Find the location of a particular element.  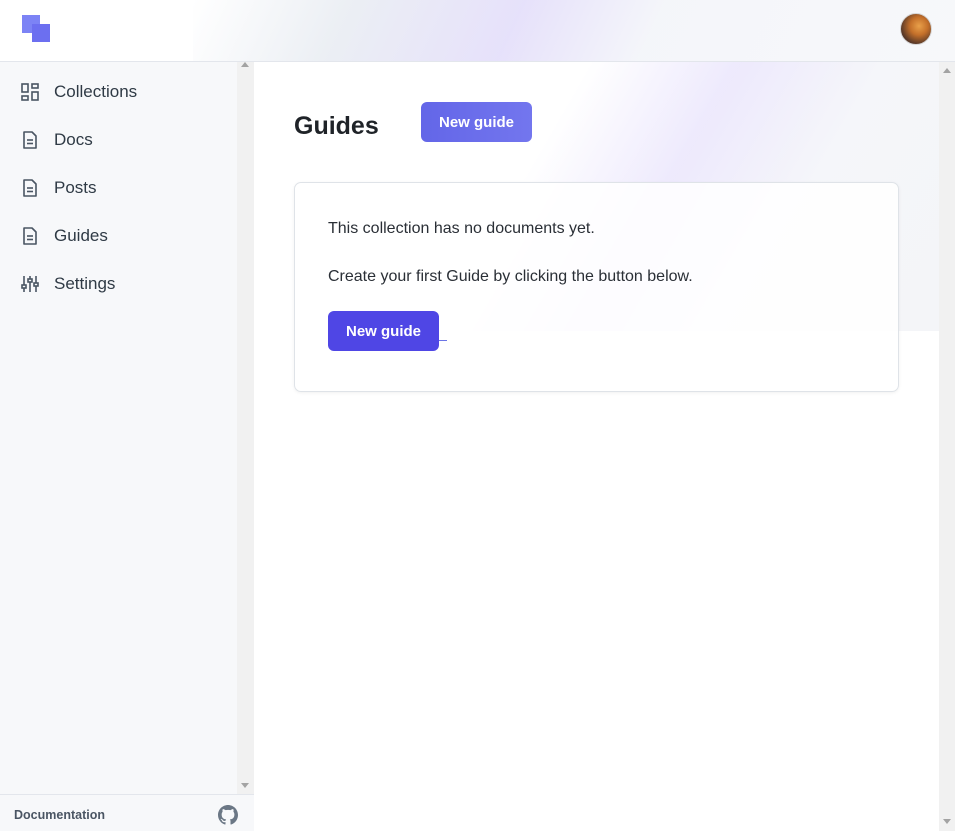

new-guide-button-card: New guide is located at coordinates (383, 331).